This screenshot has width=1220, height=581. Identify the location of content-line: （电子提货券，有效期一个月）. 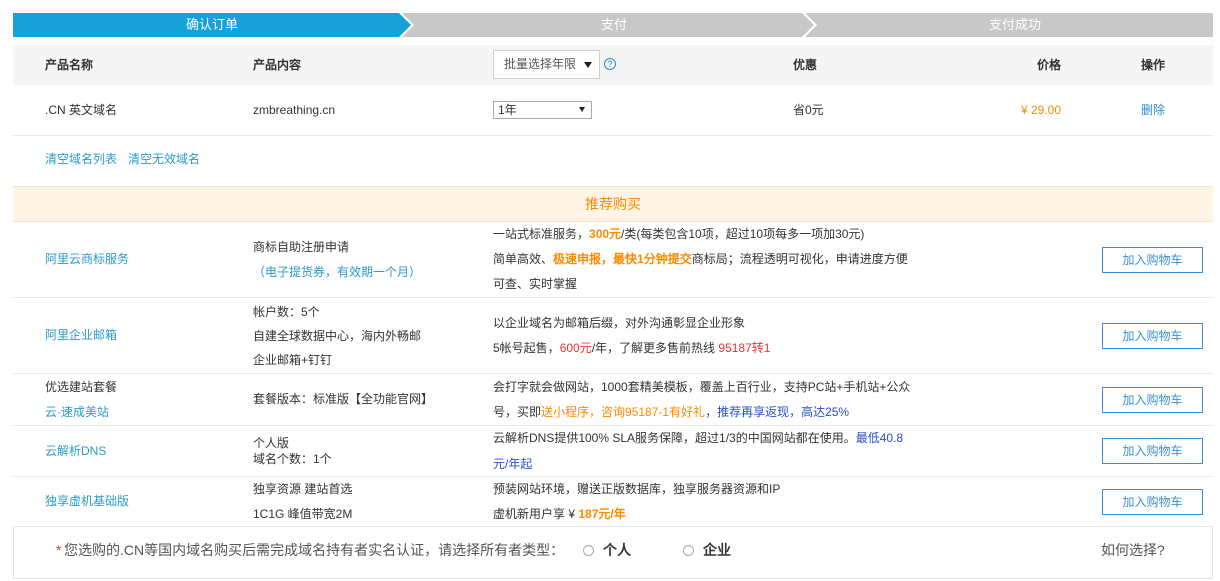
(337, 271).